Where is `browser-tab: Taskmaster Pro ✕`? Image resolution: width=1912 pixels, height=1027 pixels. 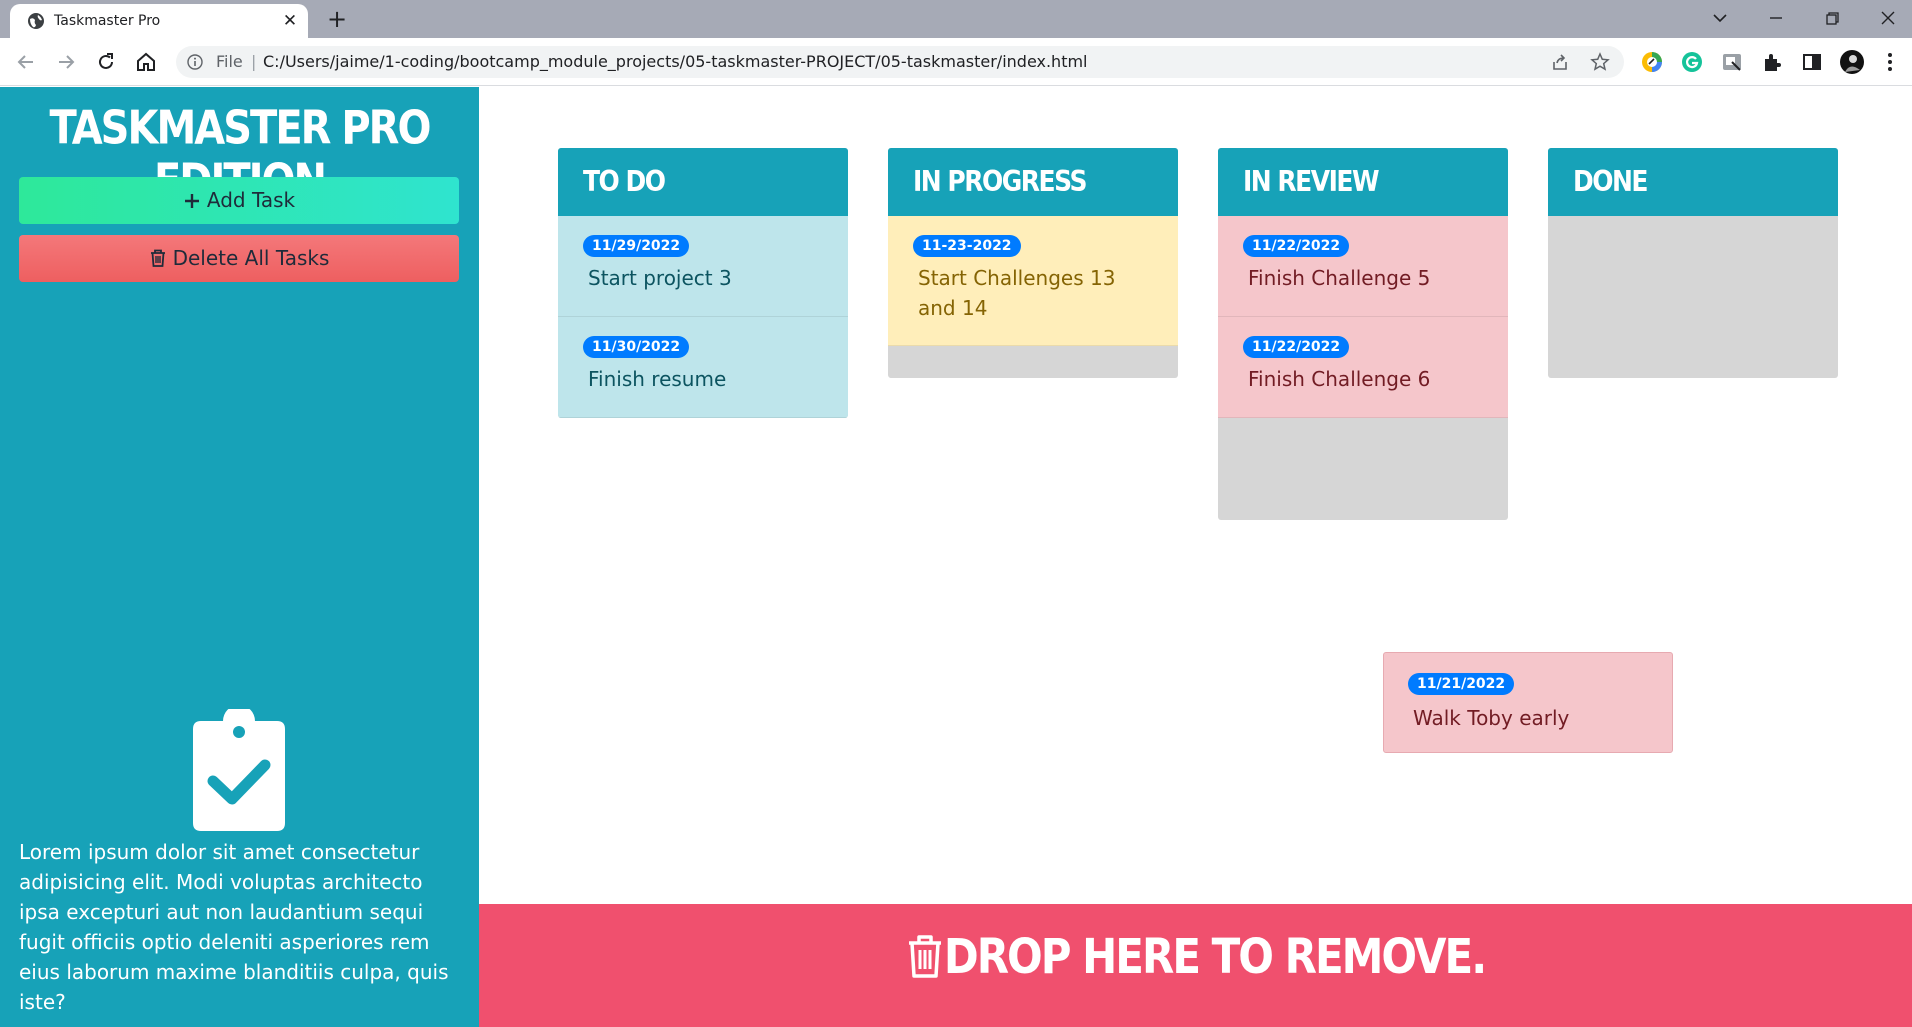
browser-tab: Taskmaster Pro ✕ is located at coordinates (159, 21).